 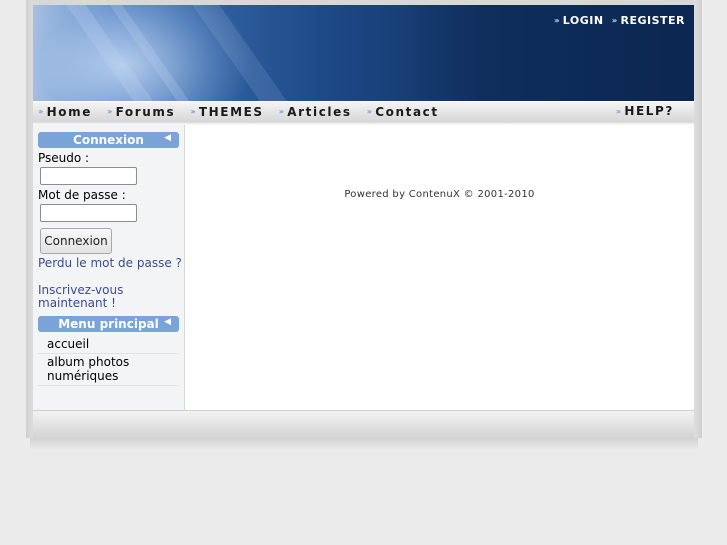 What do you see at coordinates (363, 424) in the screenshot?
I see `footer-bar` at bounding box center [363, 424].